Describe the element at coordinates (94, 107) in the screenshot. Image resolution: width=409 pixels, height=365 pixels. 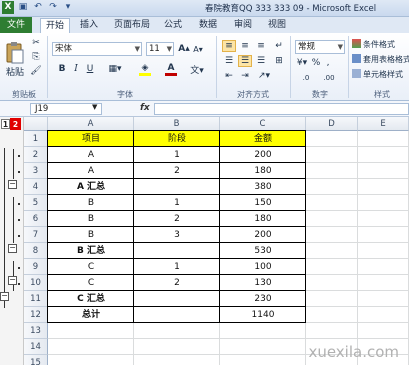
I see `chevron-down-icon: ▼` at that location.